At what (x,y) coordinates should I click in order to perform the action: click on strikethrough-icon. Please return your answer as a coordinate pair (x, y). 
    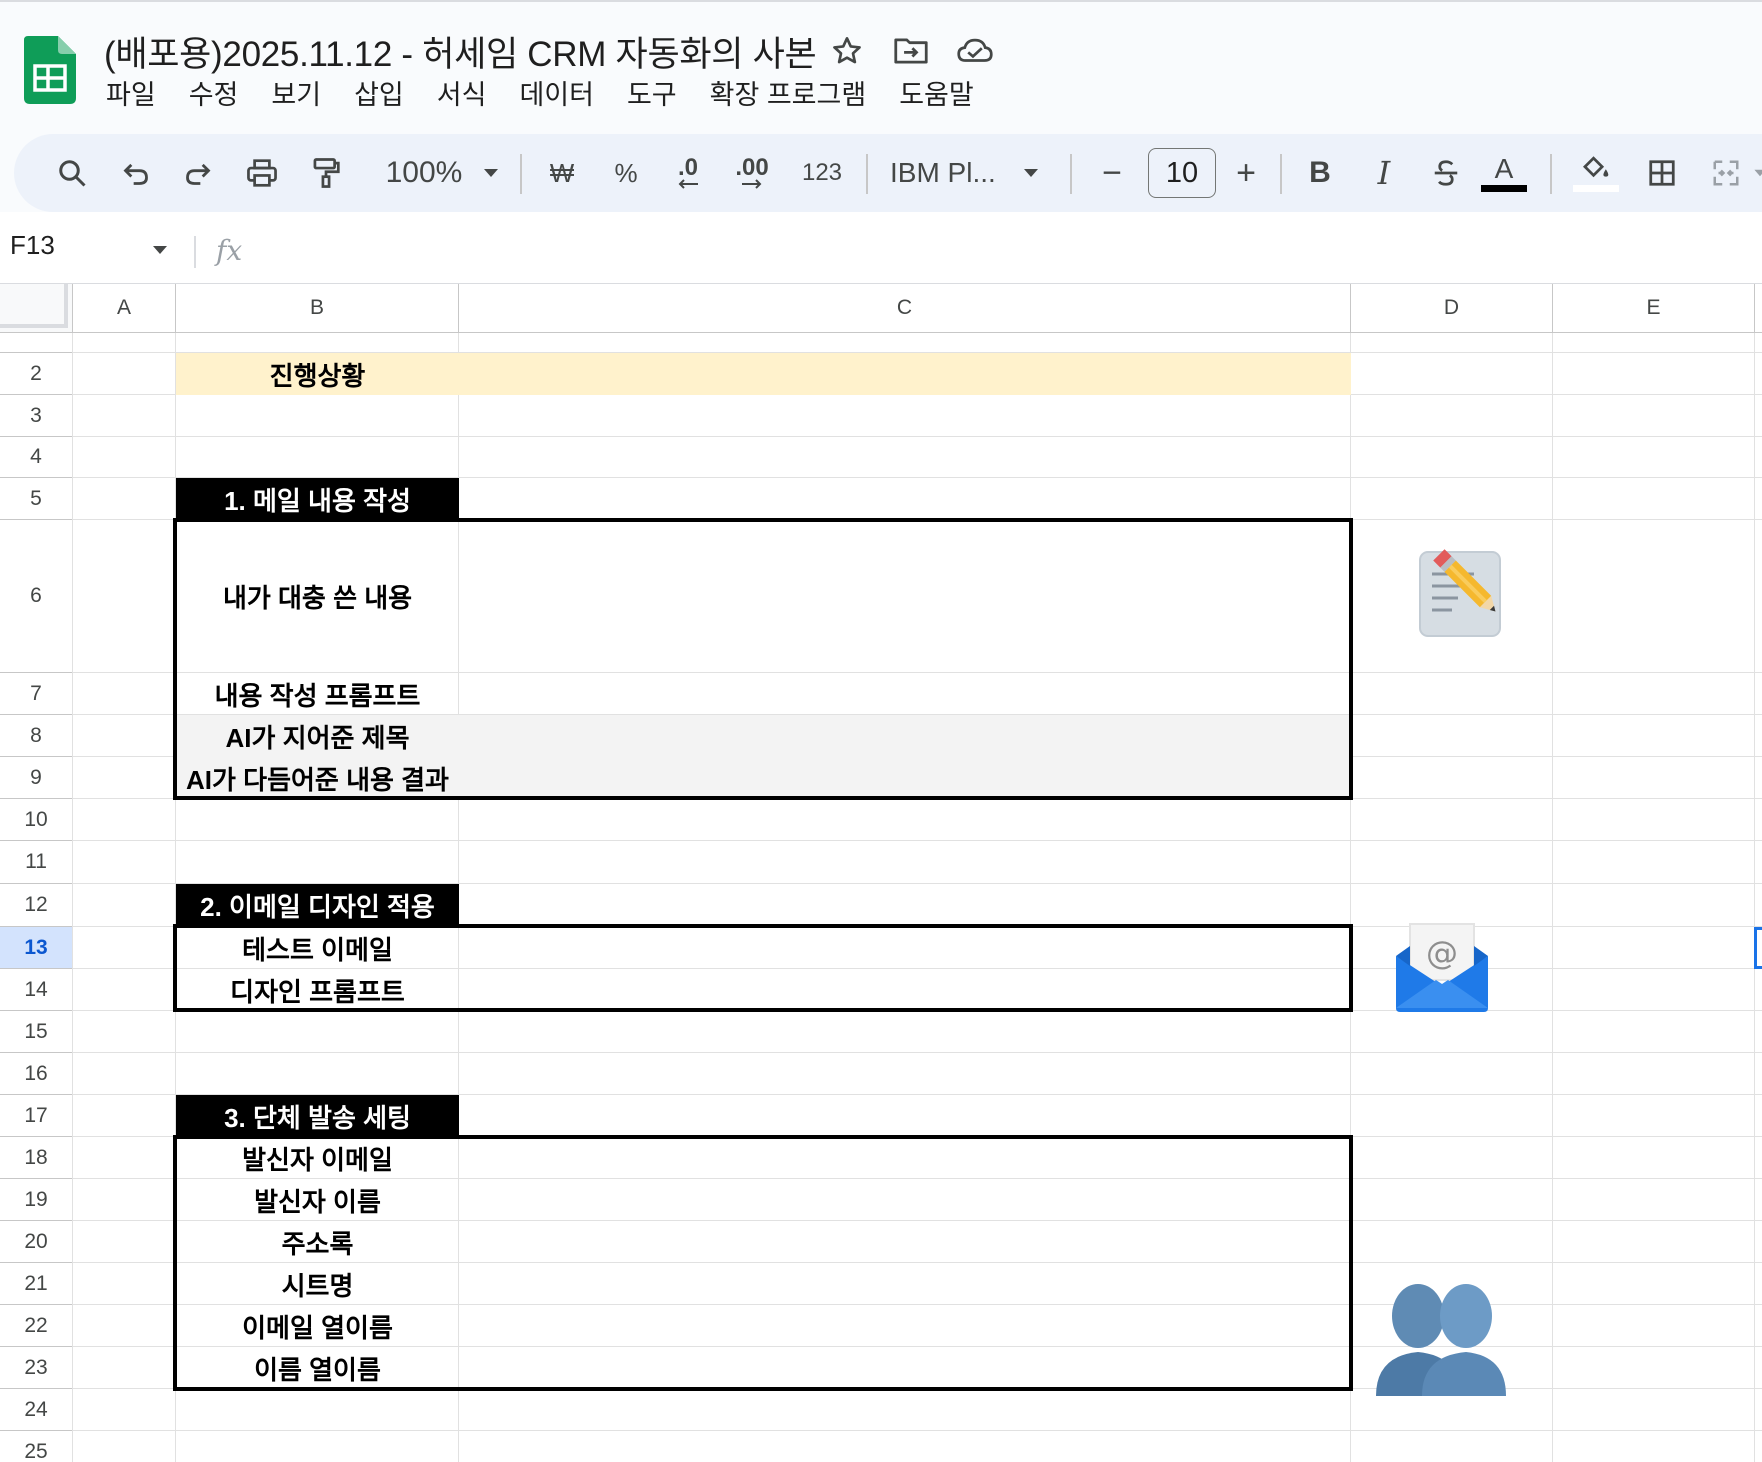
    Looking at the image, I should click on (1446, 173).